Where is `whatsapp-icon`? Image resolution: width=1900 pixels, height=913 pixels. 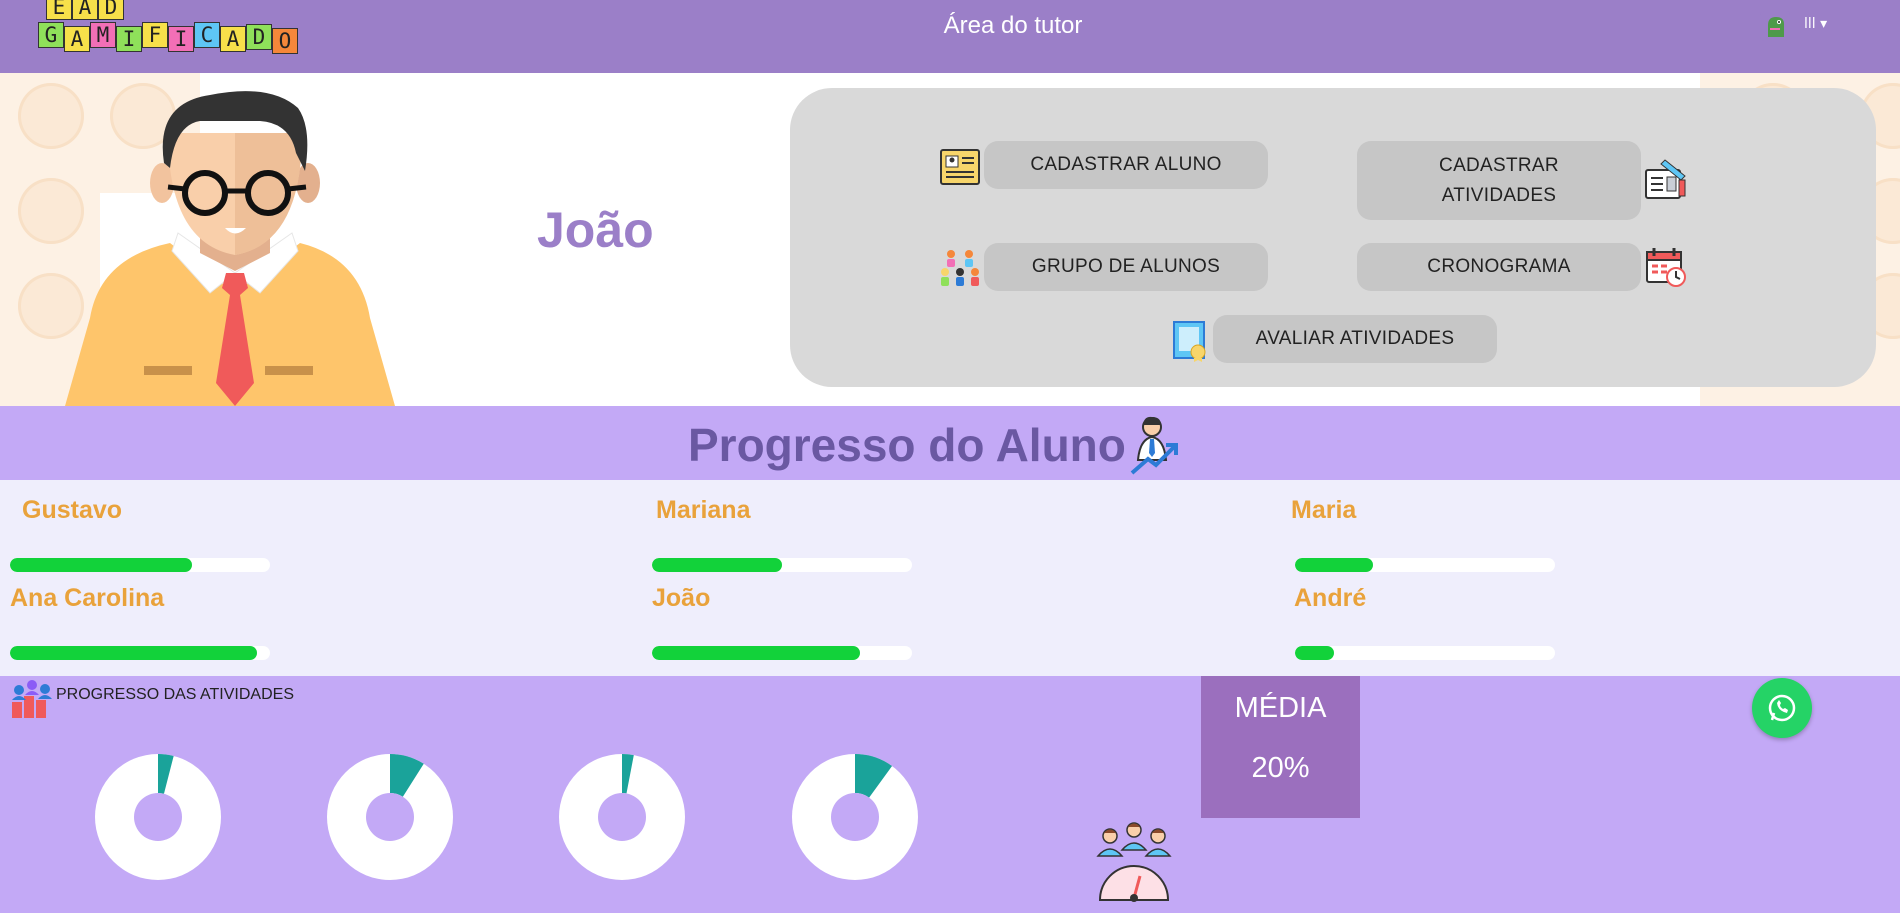 whatsapp-icon is located at coordinates (1782, 708).